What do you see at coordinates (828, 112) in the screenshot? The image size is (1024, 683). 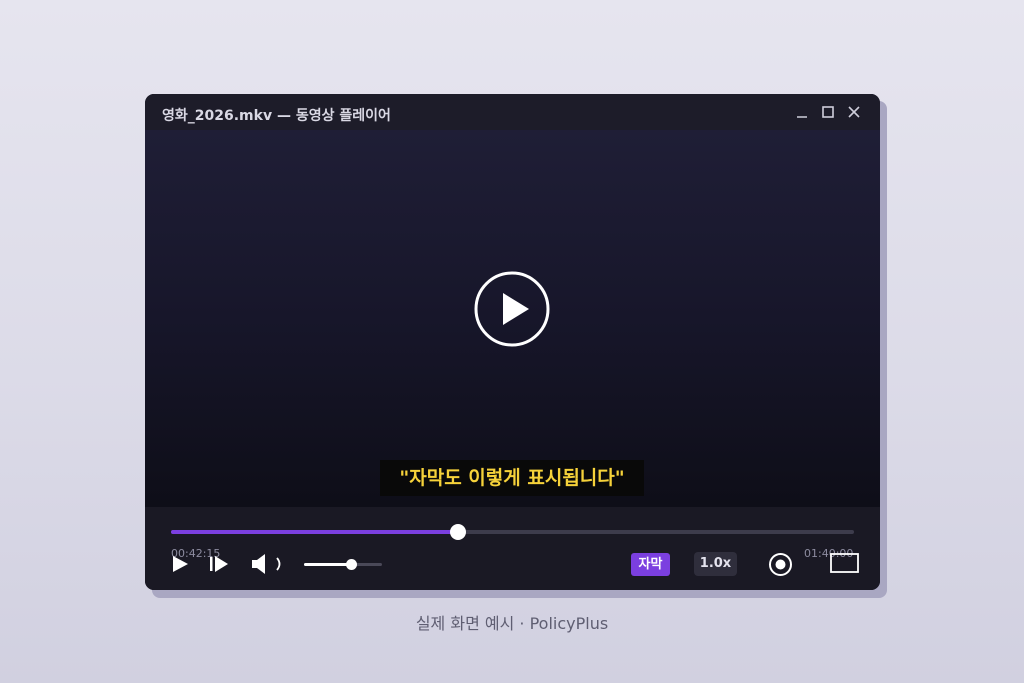 I see `maximize-icon` at bounding box center [828, 112].